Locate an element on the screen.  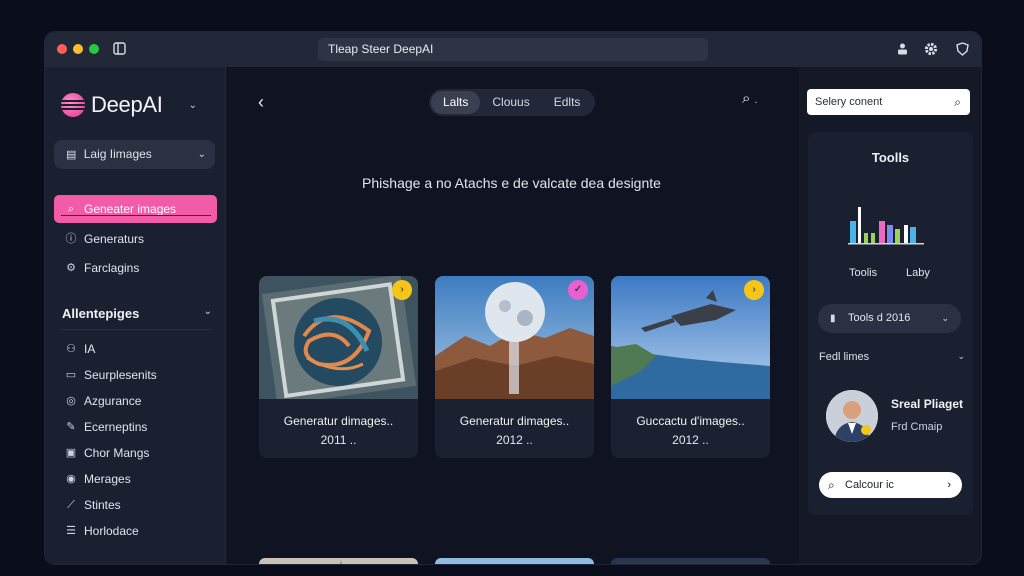
maximize-window-button is located at coordinates (94, 49).